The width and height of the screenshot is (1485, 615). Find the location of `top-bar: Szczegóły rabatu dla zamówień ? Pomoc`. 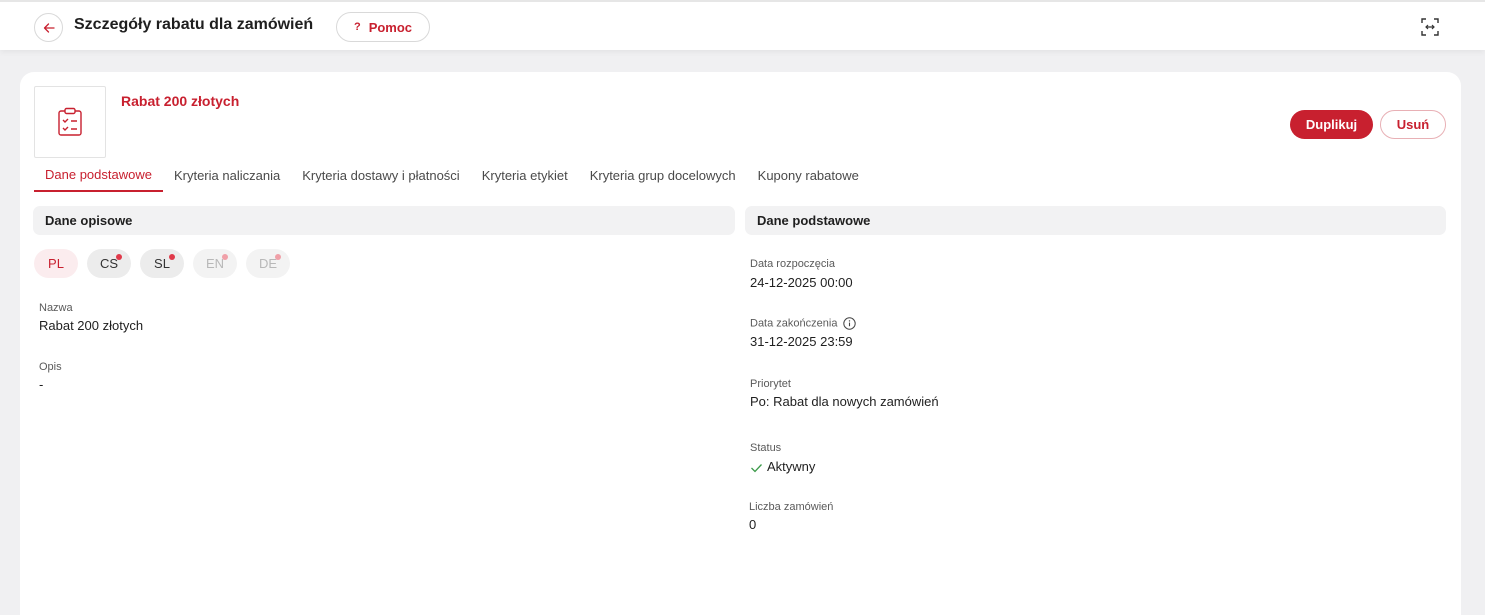

top-bar: Szczegóły rabatu dla zamówień ? Pomoc is located at coordinates (742, 25).